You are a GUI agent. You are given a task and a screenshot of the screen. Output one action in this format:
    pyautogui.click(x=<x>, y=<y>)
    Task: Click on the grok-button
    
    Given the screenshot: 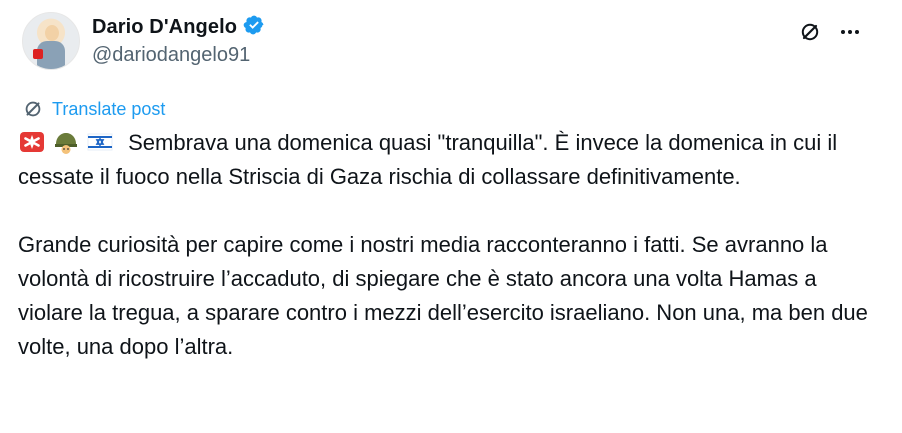 What is the action you would take?
    pyautogui.click(x=810, y=32)
    